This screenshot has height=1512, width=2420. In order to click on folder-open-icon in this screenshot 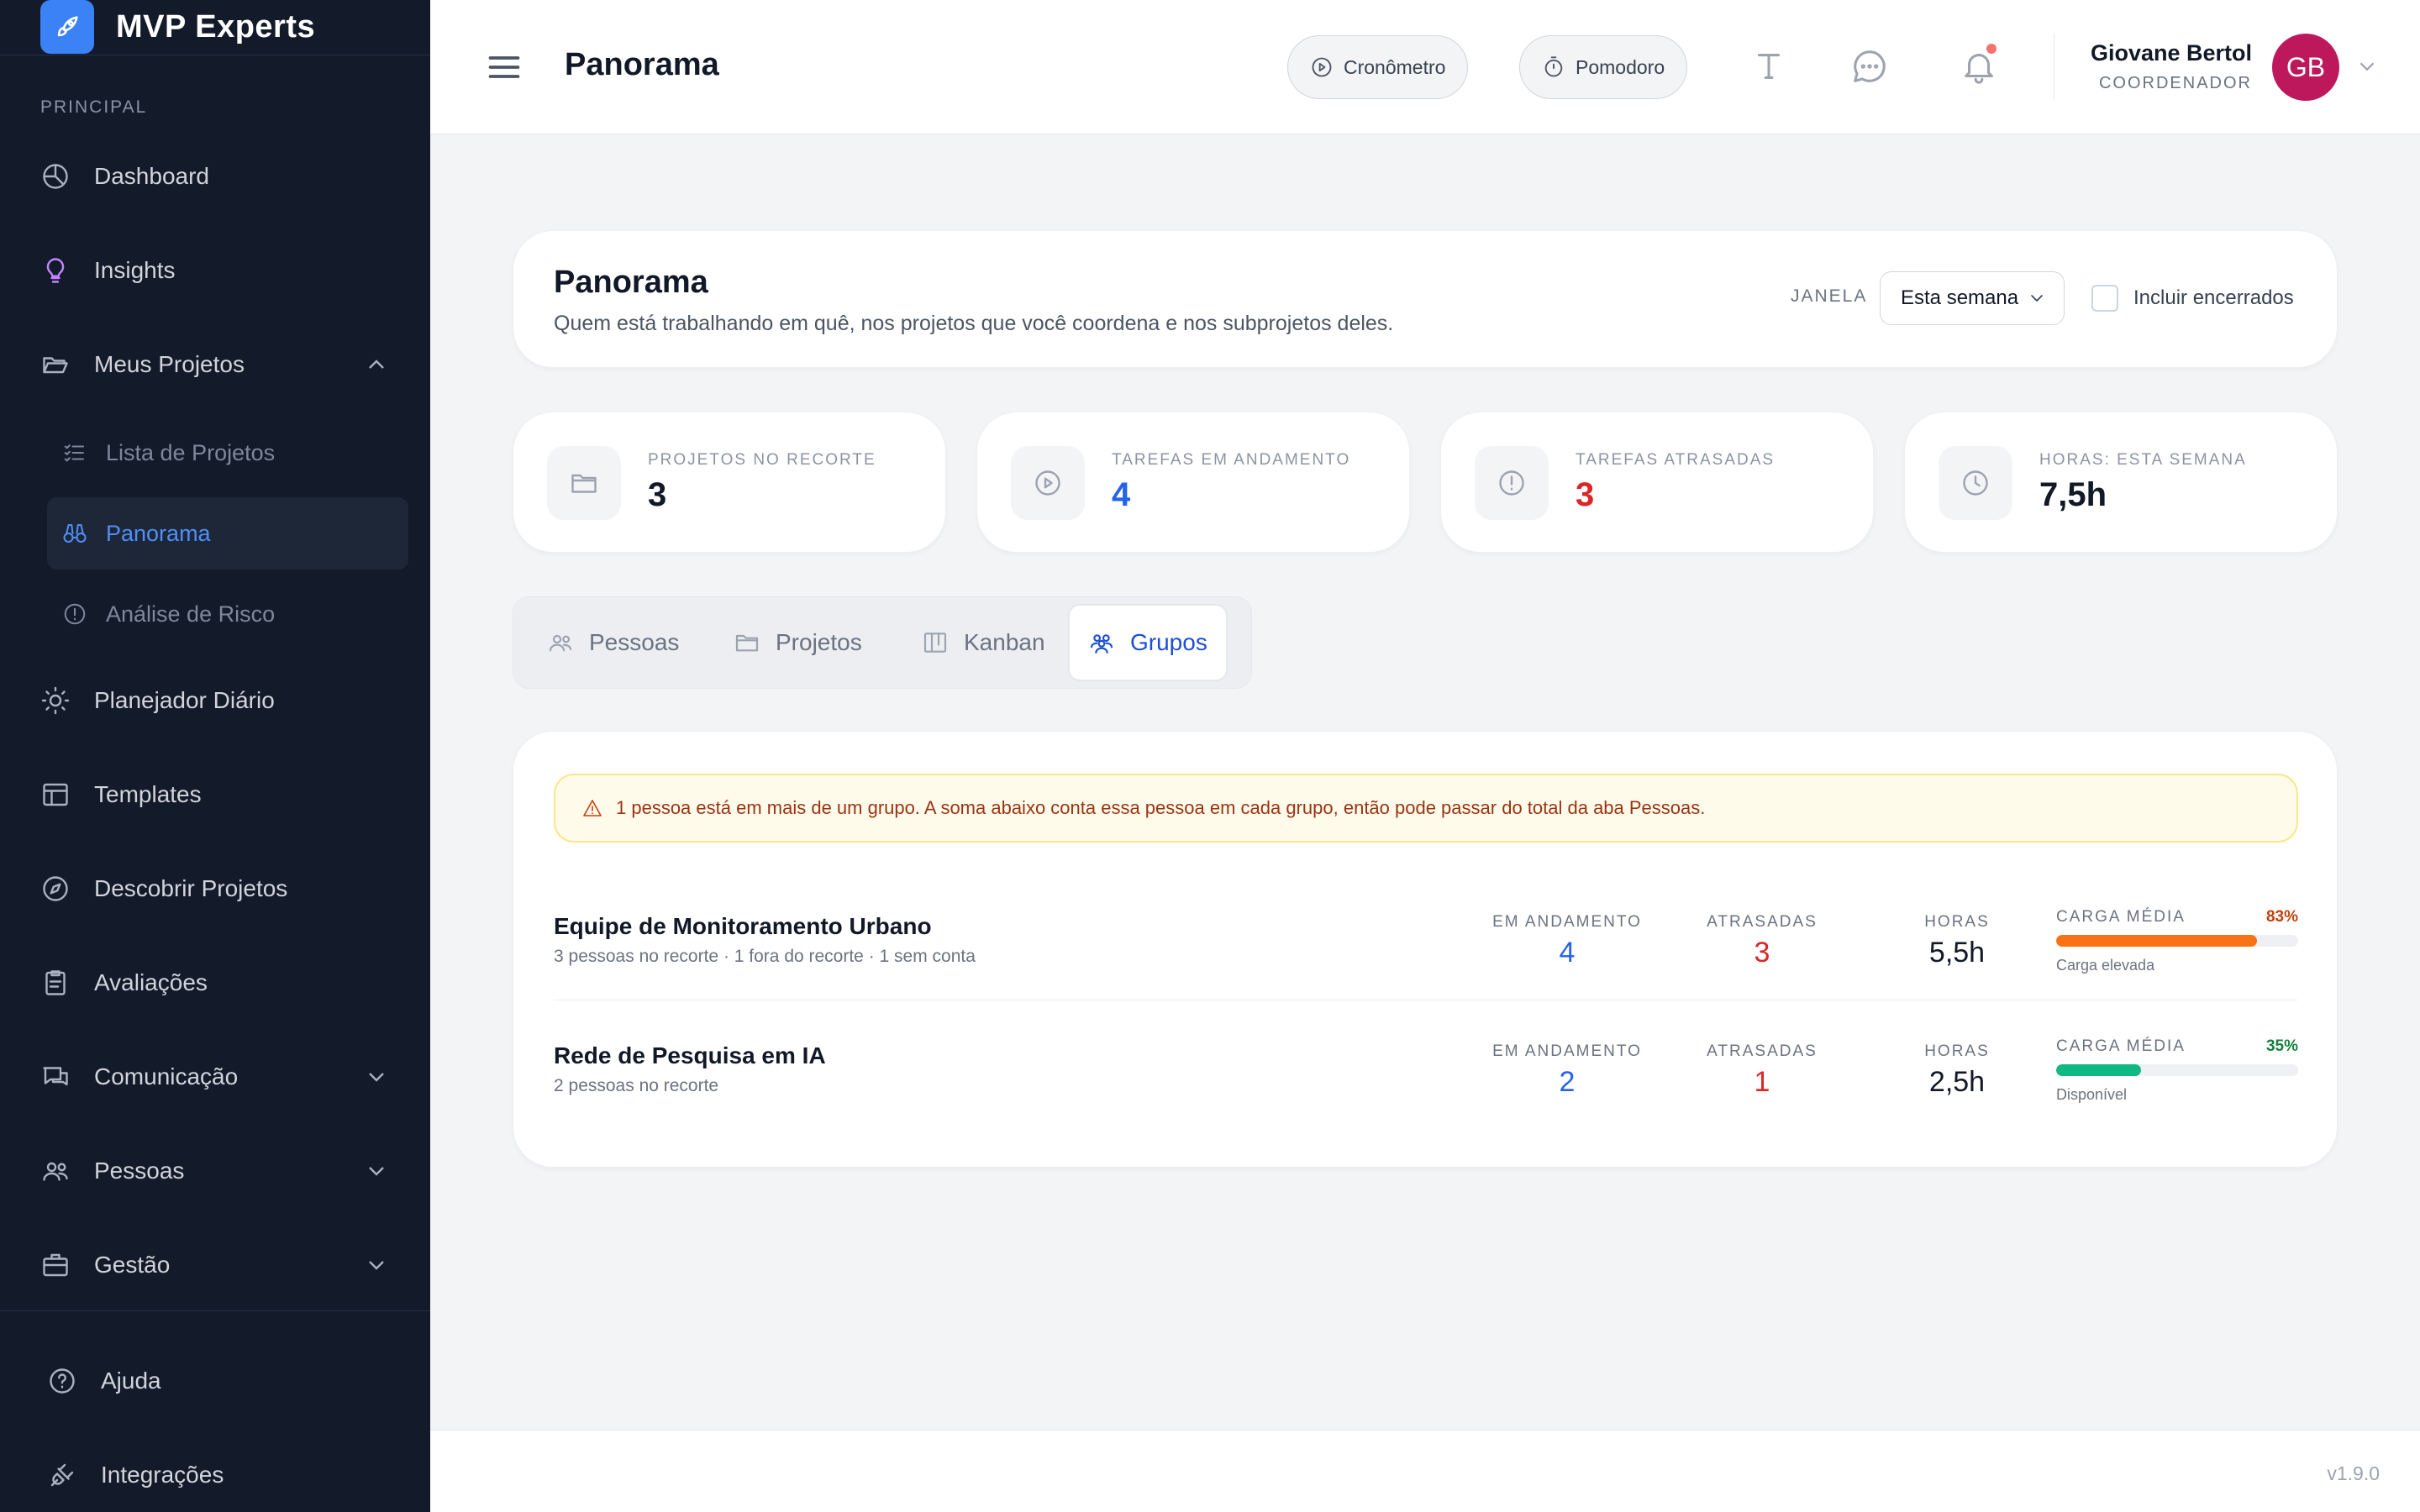, I will do `click(55, 364)`.